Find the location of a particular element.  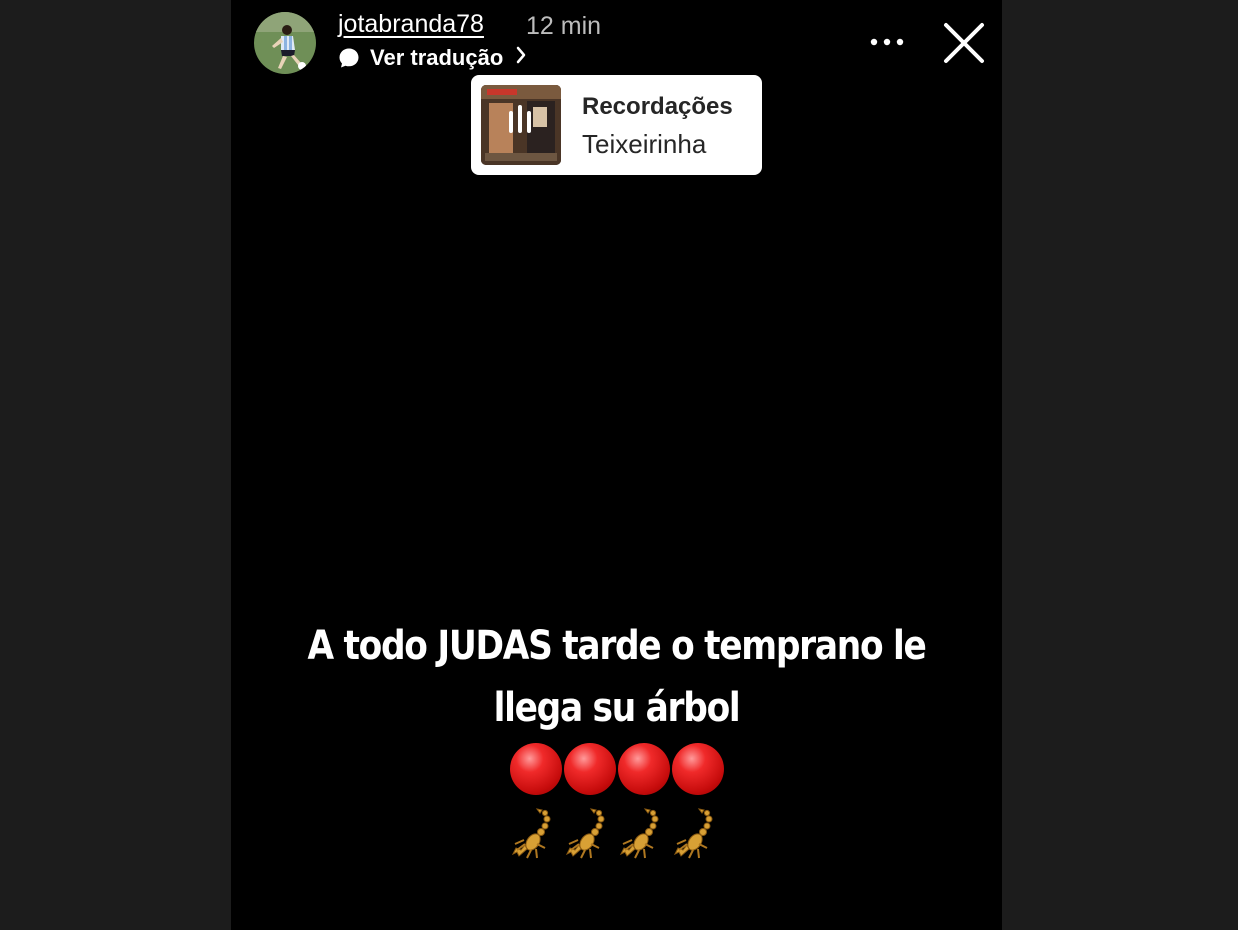

song-artist: Teixeirinha is located at coordinates (644, 144).